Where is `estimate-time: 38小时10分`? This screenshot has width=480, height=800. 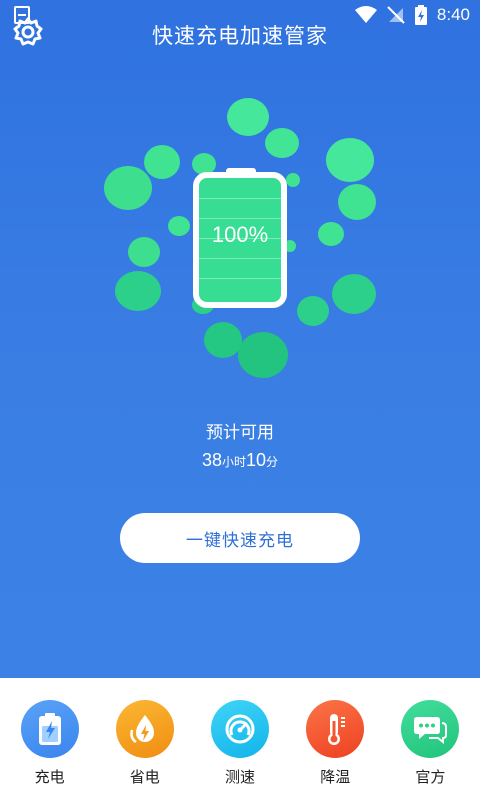
estimate-time: 38小时10分 is located at coordinates (240, 460).